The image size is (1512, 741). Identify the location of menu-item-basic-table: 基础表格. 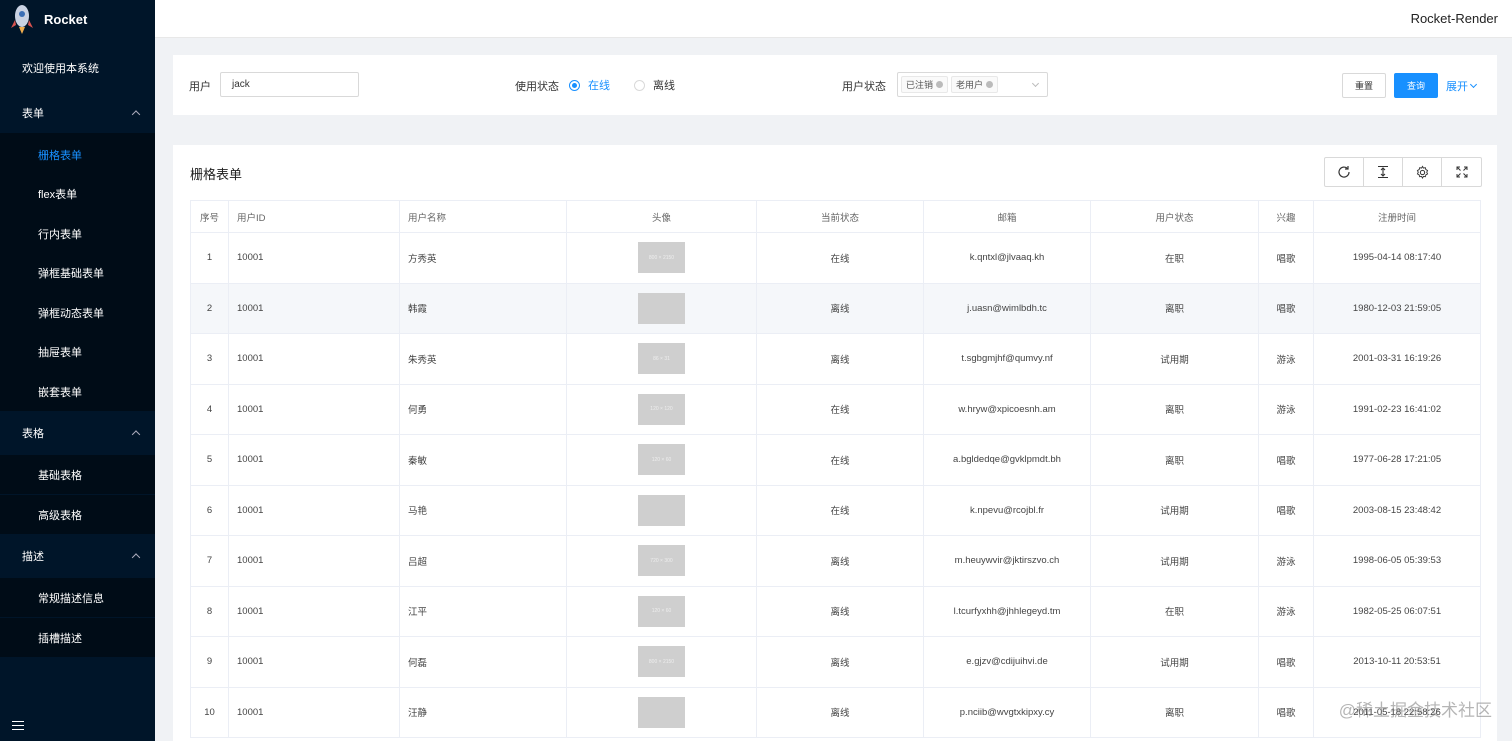
(77, 474).